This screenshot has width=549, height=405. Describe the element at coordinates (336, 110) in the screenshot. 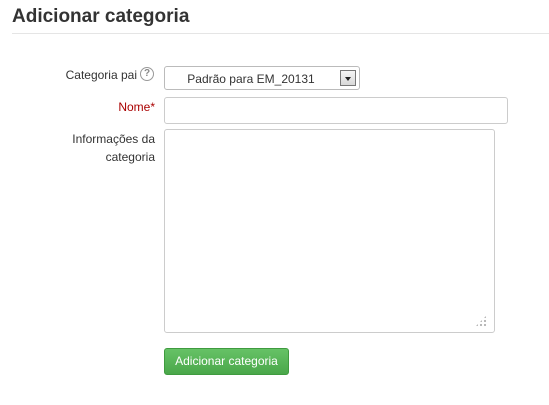

I see `name-input` at that location.